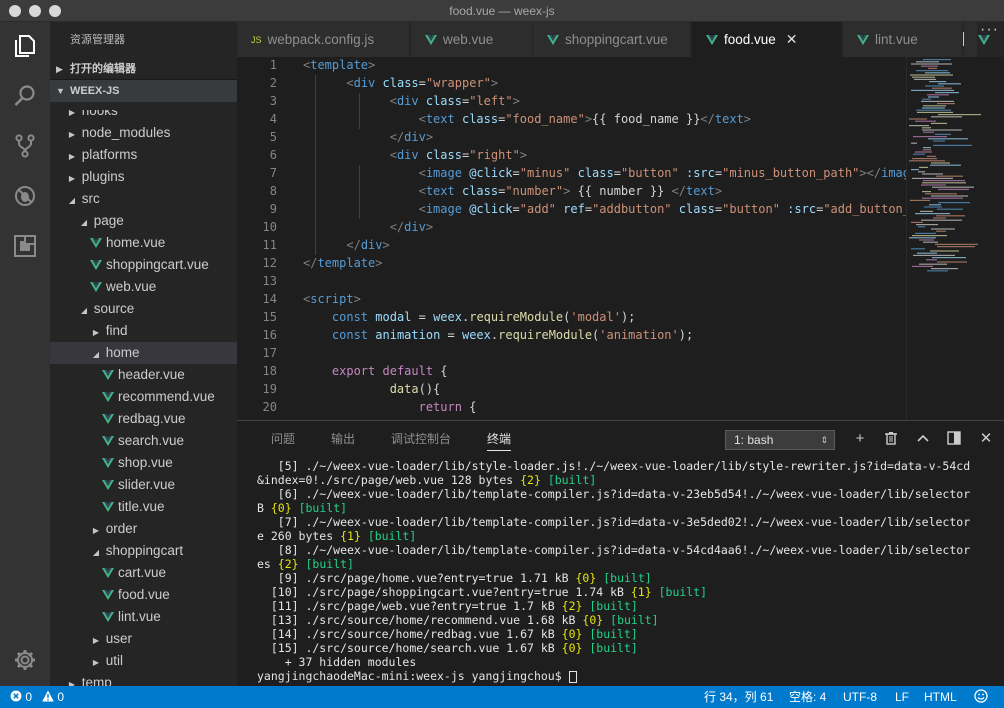 This screenshot has width=1004, height=708. What do you see at coordinates (750, 39) in the screenshot?
I see `tab-label: food.vue` at bounding box center [750, 39].